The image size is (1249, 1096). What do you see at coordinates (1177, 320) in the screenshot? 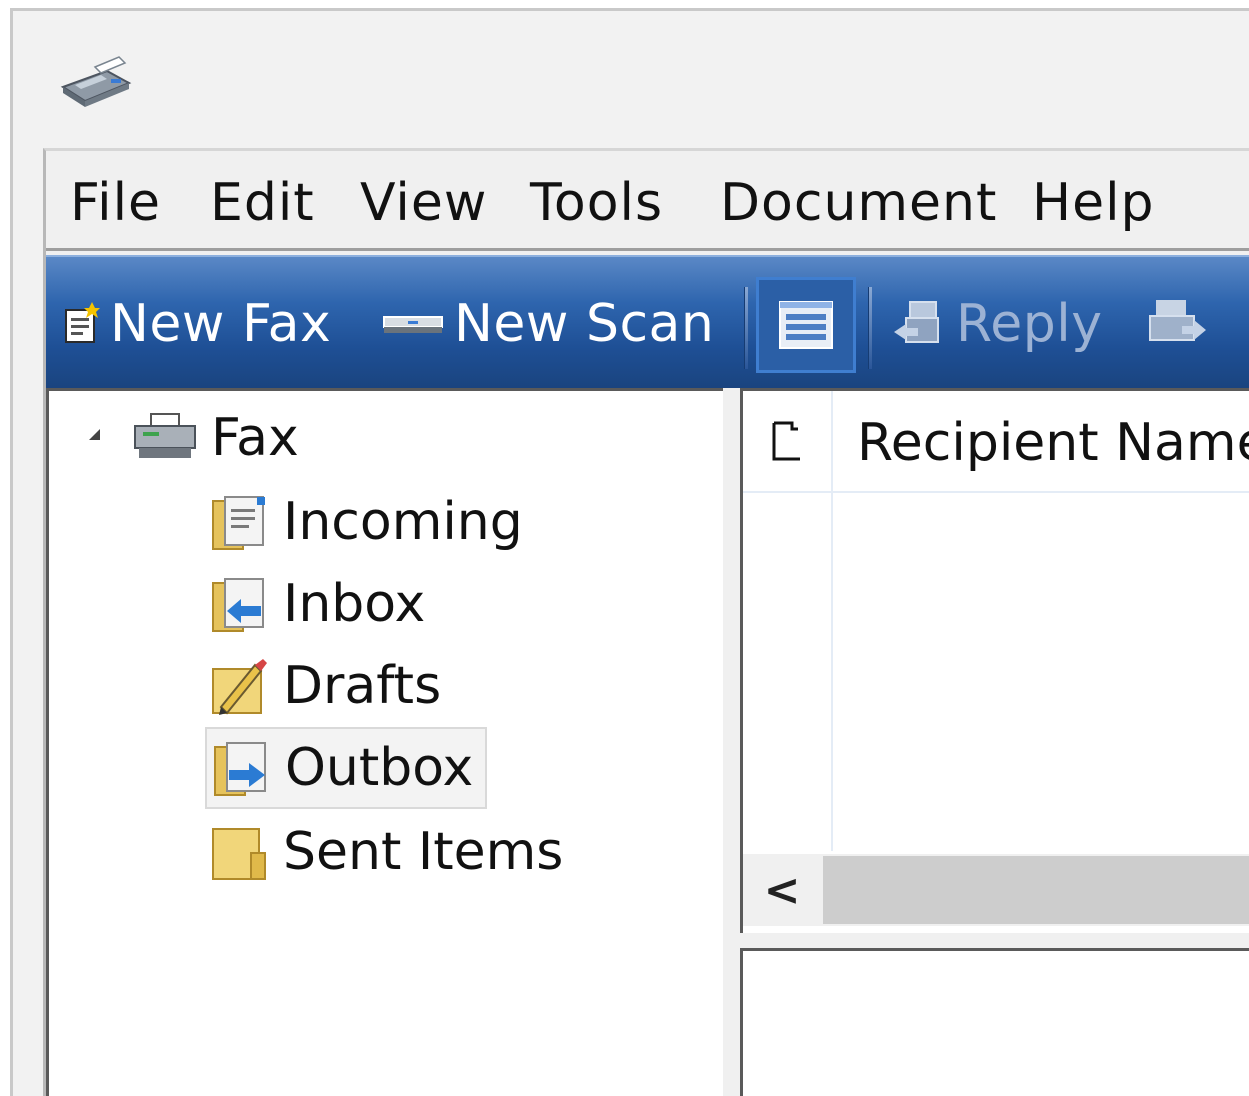
I see `forward-fax-icon` at bounding box center [1177, 320].